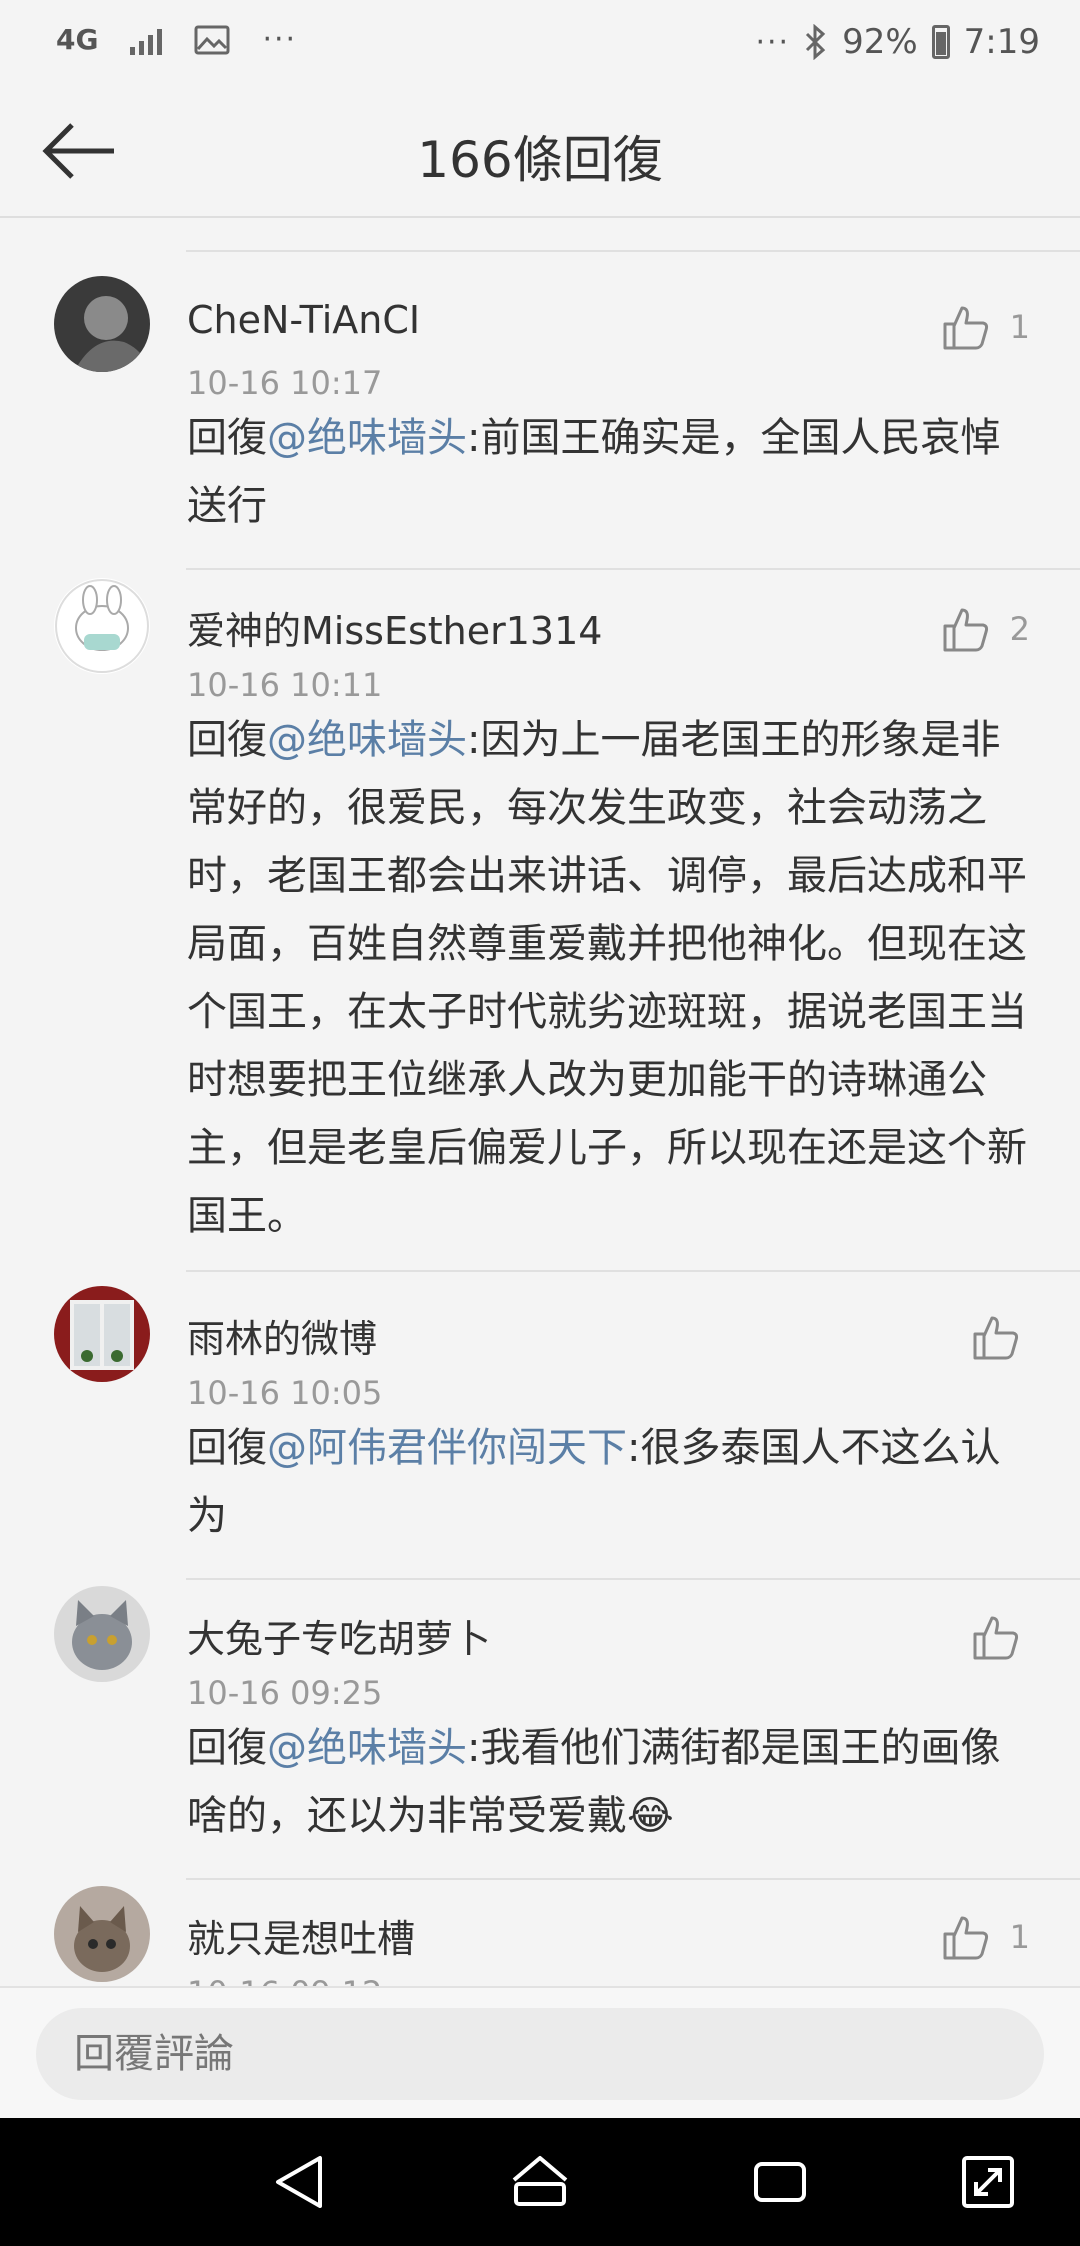 Image resolution: width=1080 pixels, height=2246 pixels. Describe the element at coordinates (1019, 629) in the screenshot. I see `like-count: 2` at that location.